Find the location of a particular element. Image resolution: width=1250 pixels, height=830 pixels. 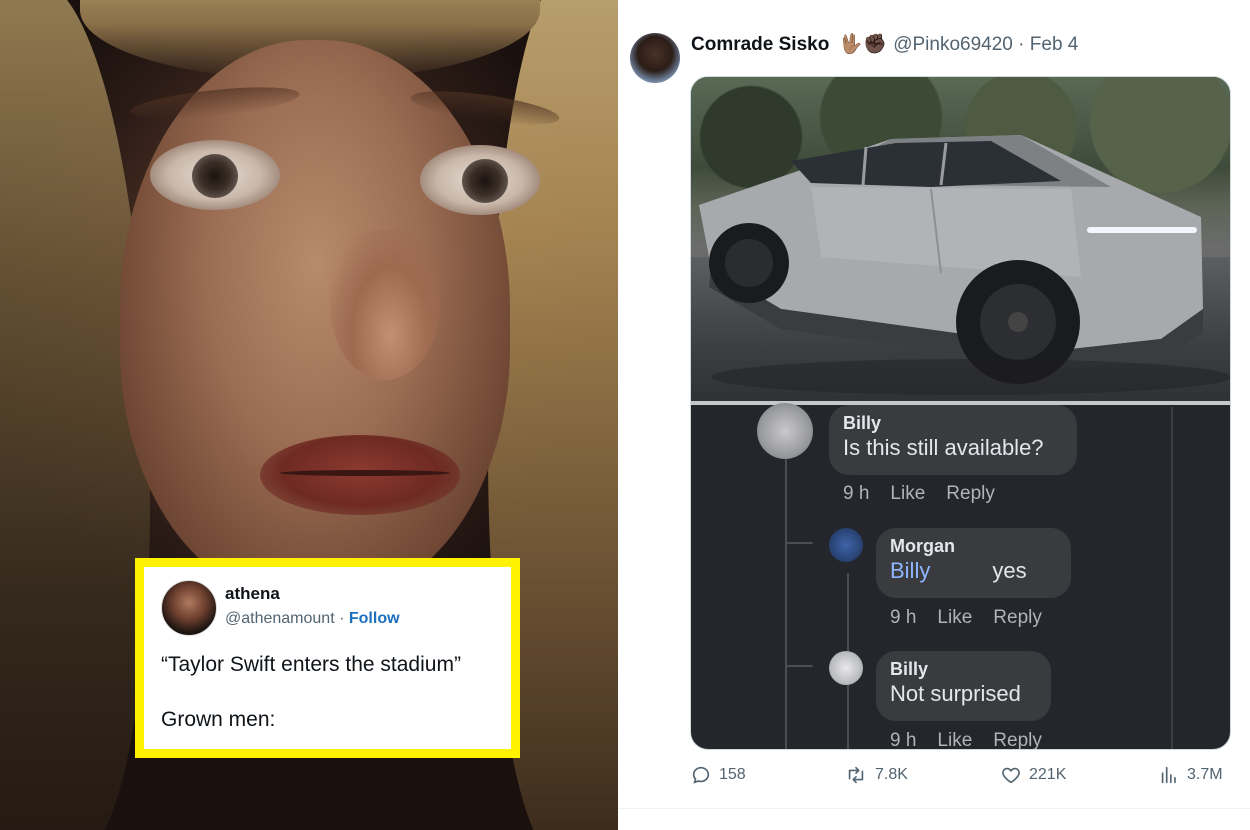

tweet-header: Comrade Sisko 🖖🏽✊🏿 @Pinko69420 · Feb 4 is located at coordinates (884, 45).